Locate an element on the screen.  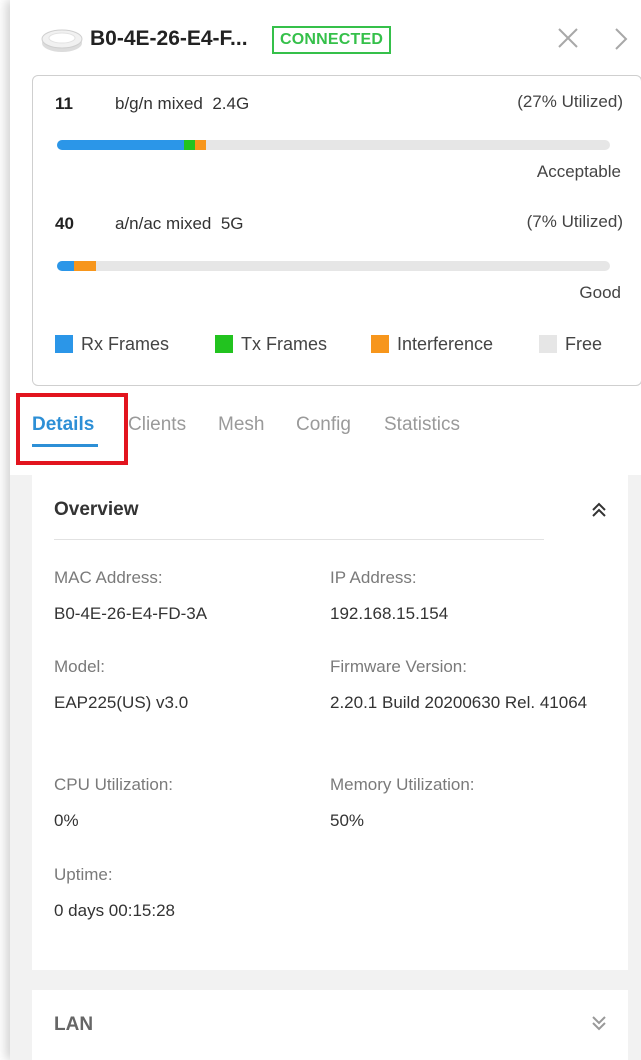
tab-clients: Clients is located at coordinates (157, 425).